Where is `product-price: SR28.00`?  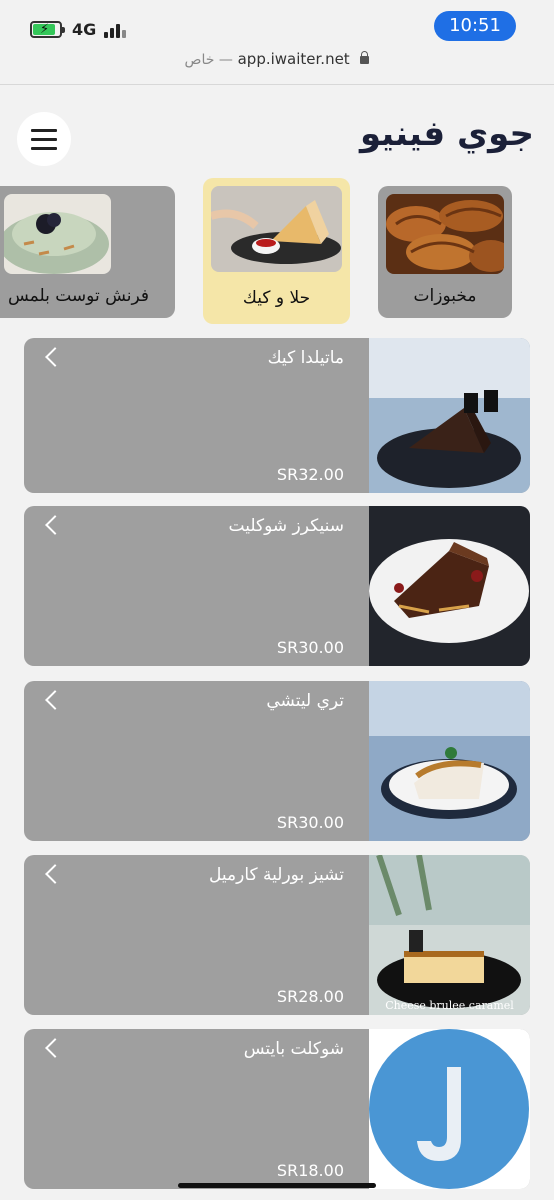
product-price: SR28.00 is located at coordinates (310, 996).